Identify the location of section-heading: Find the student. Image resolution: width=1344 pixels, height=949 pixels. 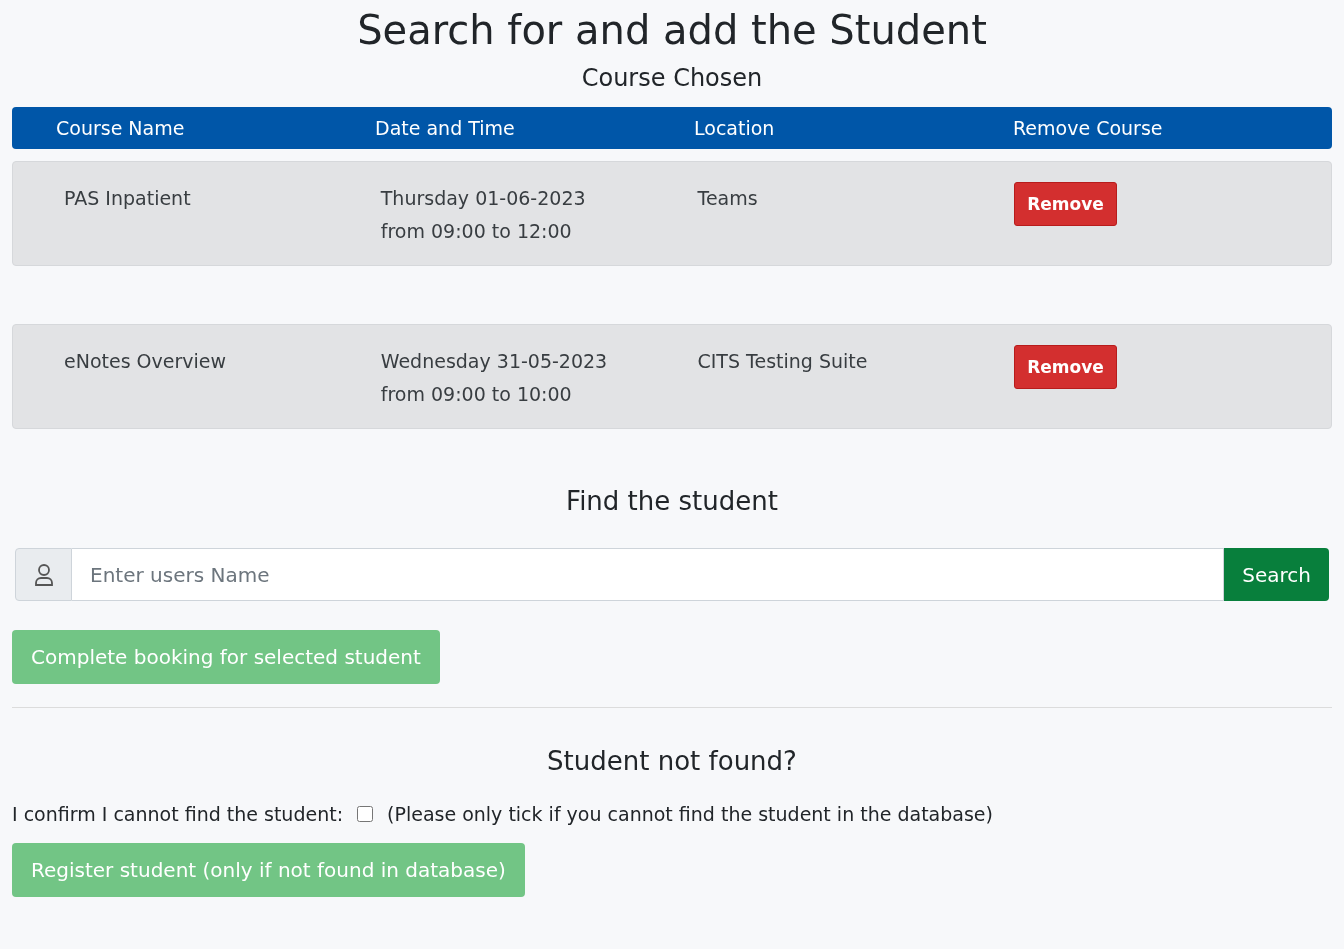
(672, 501).